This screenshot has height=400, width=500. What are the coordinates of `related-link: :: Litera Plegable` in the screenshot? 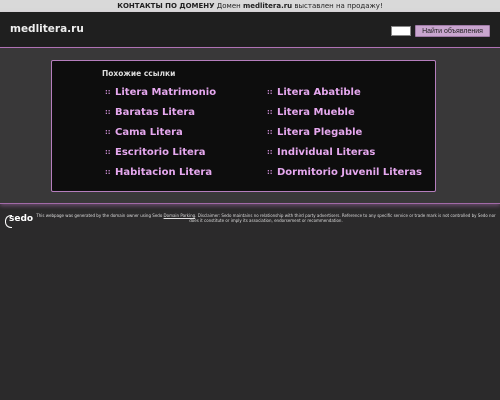 It's located at (314, 132).